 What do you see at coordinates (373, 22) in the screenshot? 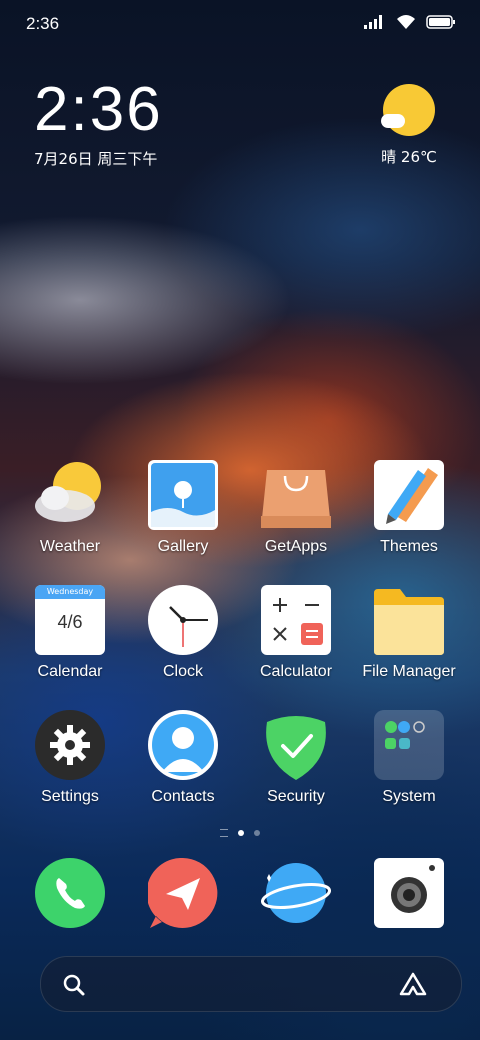
I see `signal-icon` at bounding box center [373, 22].